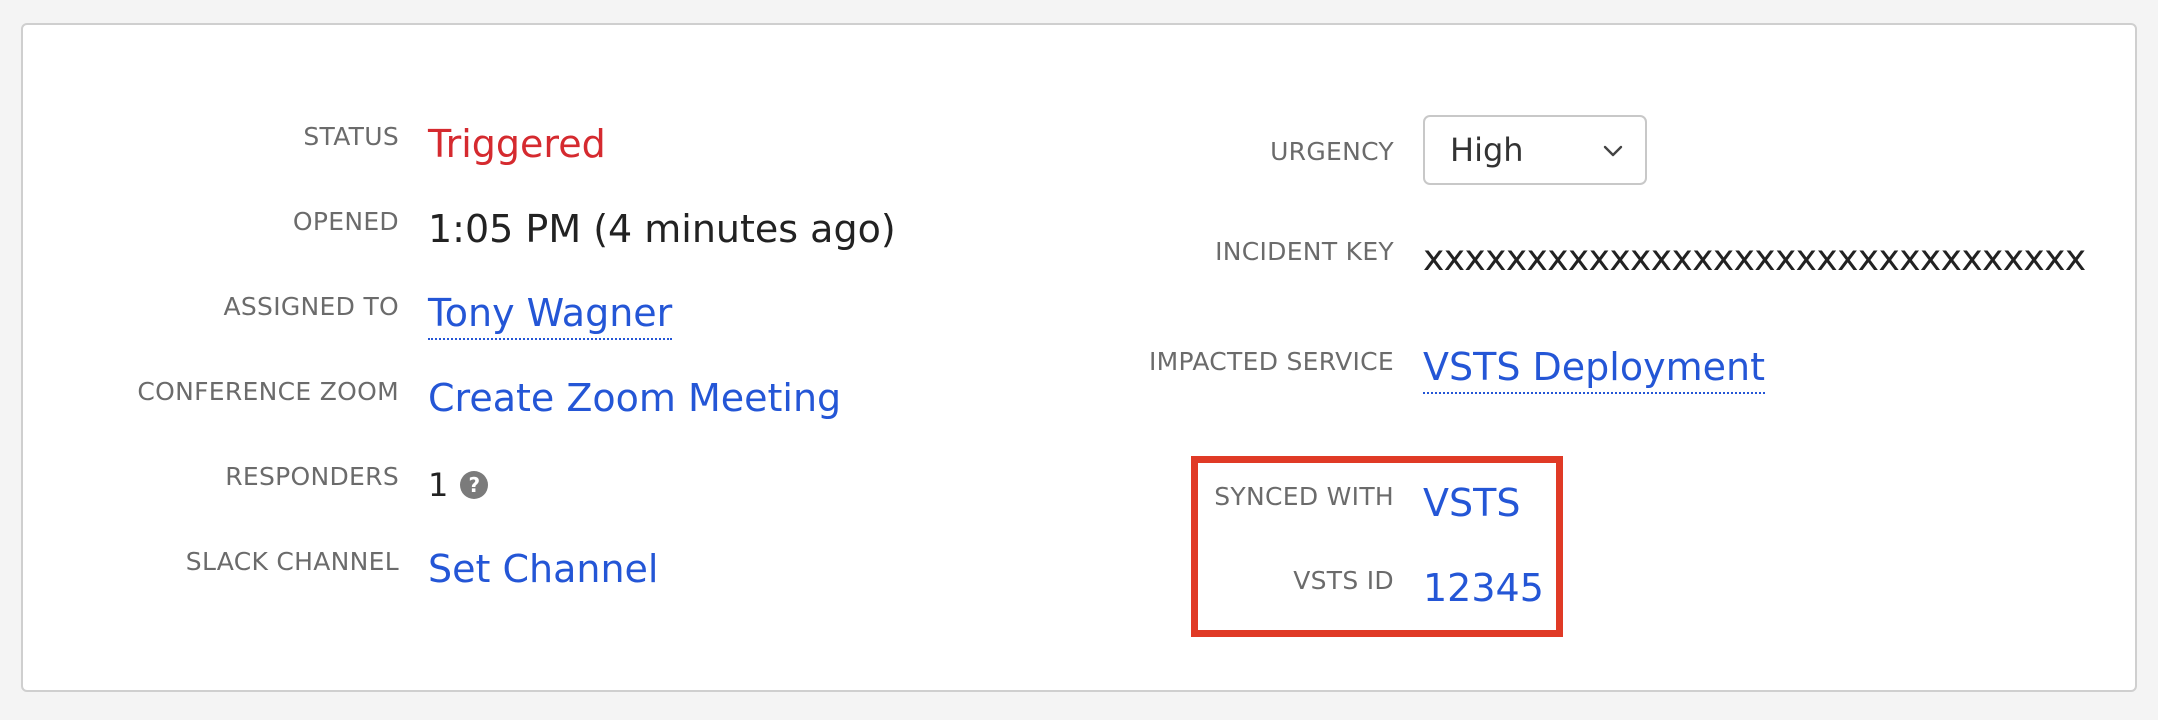  What do you see at coordinates (550, 315) in the screenshot?
I see `assignee-link: Tony Wagner` at bounding box center [550, 315].